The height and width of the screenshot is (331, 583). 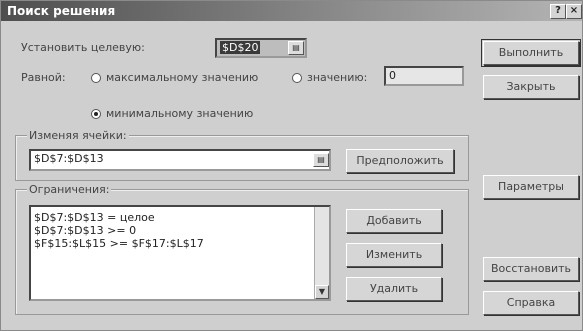 What do you see at coordinates (240, 47) in the screenshot?
I see `target-cell-value: $D$20` at bounding box center [240, 47].